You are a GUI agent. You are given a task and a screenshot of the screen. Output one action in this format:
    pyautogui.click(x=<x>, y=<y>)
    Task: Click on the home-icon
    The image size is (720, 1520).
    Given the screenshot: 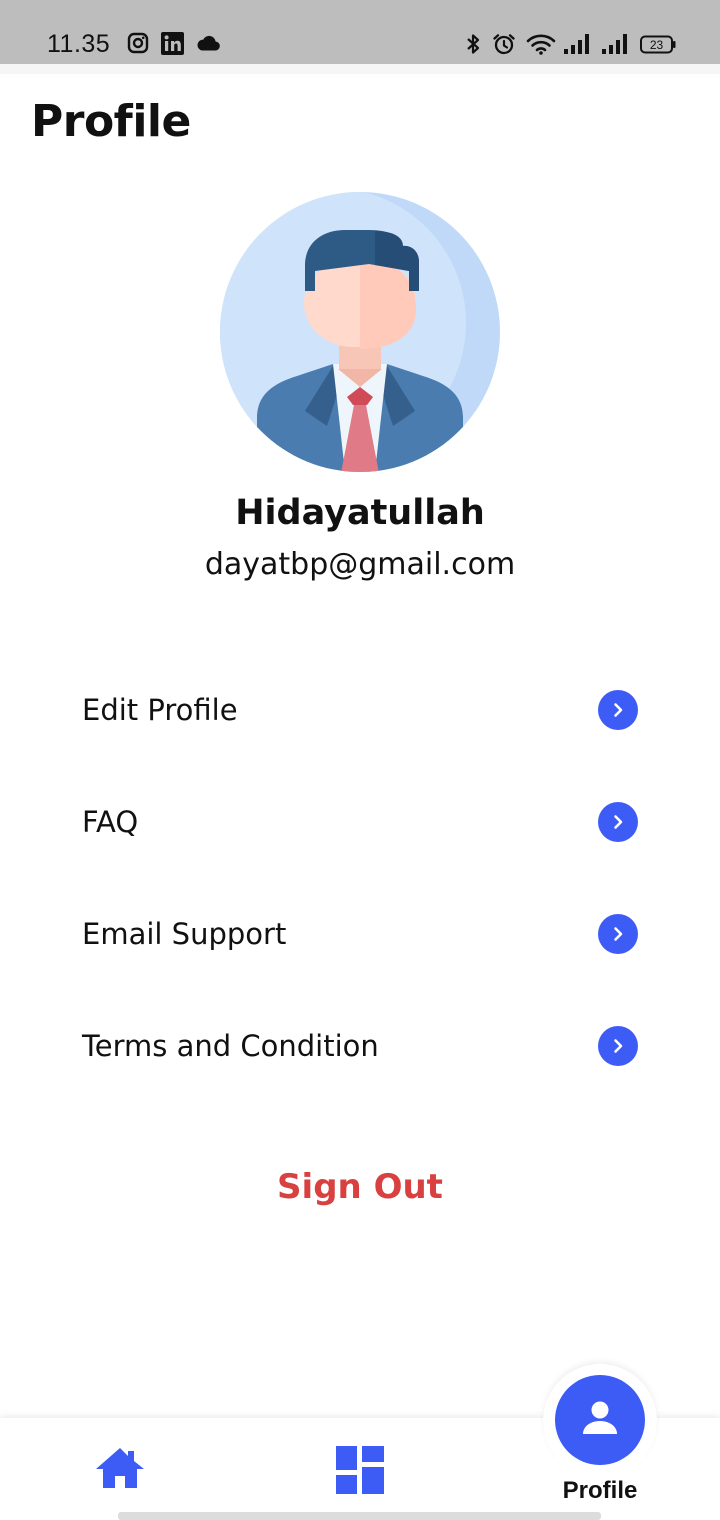 What is the action you would take?
    pyautogui.click(x=120, y=1470)
    